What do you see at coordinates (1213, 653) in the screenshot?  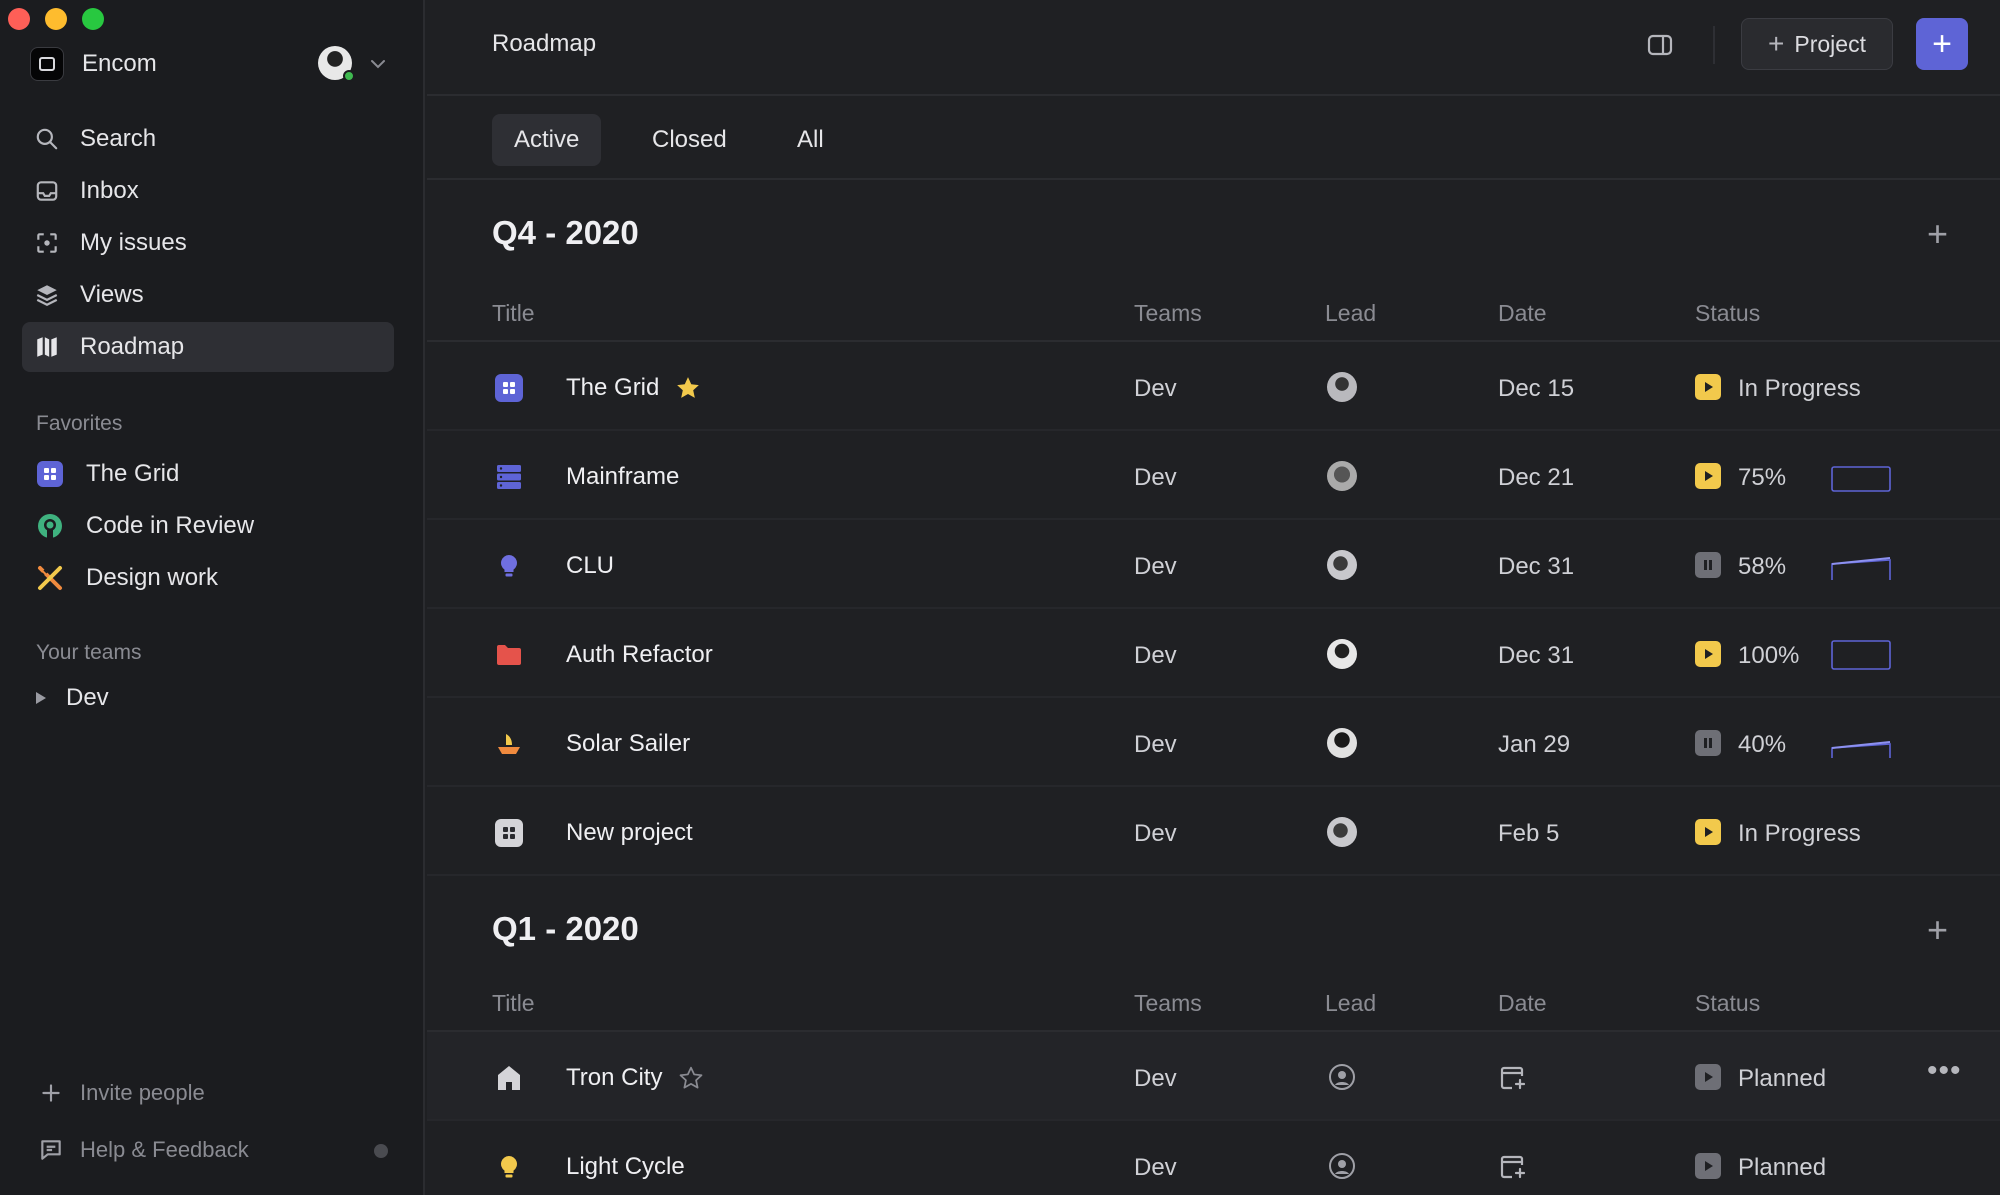 I see `table-row: Auth Refactor Dev Dec 31 100%` at bounding box center [1213, 653].